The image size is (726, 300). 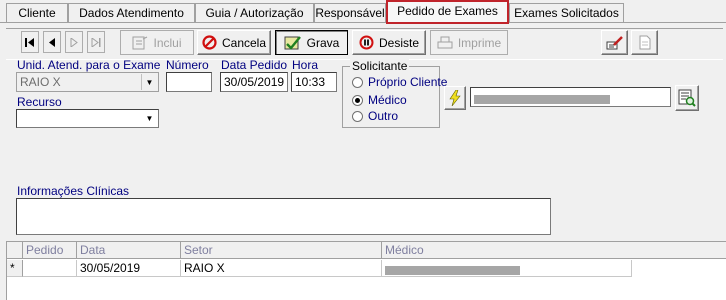 What do you see at coordinates (380, 66) in the screenshot?
I see `solicitante-legend: Solicitante` at bounding box center [380, 66].